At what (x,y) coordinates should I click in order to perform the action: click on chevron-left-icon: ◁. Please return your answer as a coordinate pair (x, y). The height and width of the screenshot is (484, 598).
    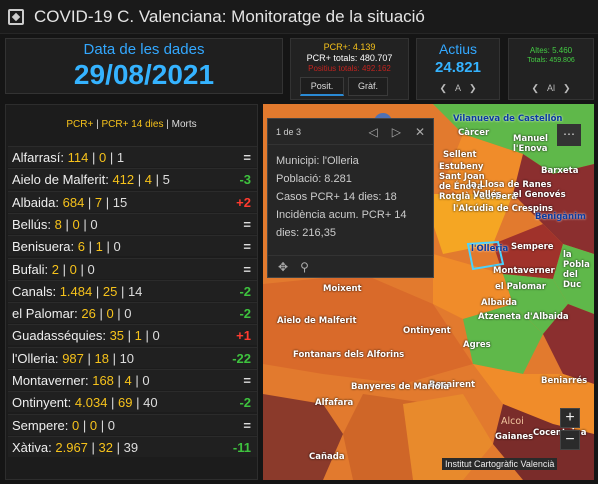
    Looking at the image, I should click on (372, 132).